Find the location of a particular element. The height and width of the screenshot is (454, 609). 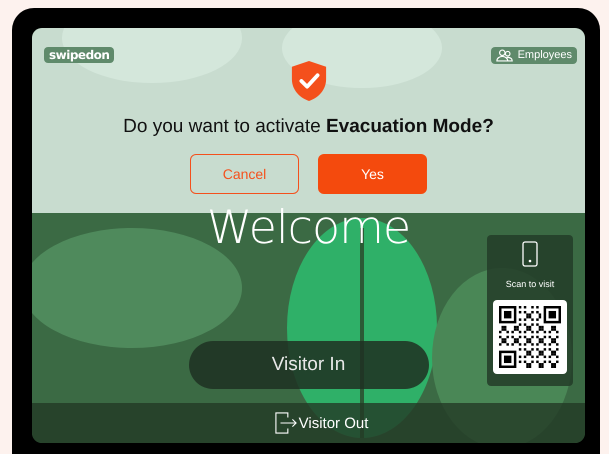

cancel-button: Cancel is located at coordinates (244, 174).